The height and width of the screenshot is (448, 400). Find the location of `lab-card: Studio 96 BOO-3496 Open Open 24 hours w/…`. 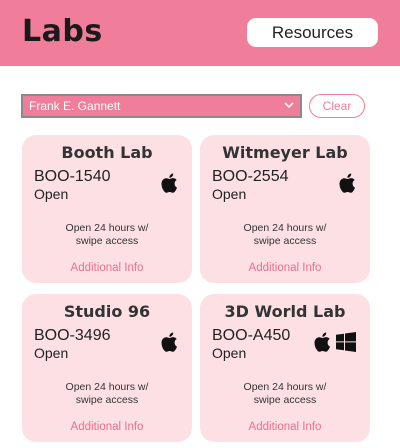

lab-card: Studio 96 BOO-3496 Open Open 24 hours w/… is located at coordinates (107, 368).